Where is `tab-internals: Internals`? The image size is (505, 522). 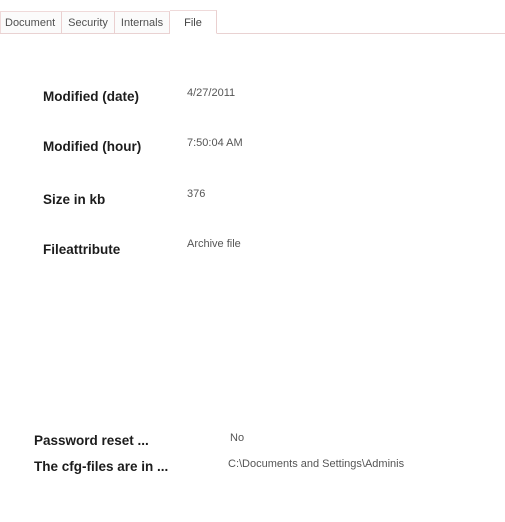 tab-internals: Internals is located at coordinates (142, 22).